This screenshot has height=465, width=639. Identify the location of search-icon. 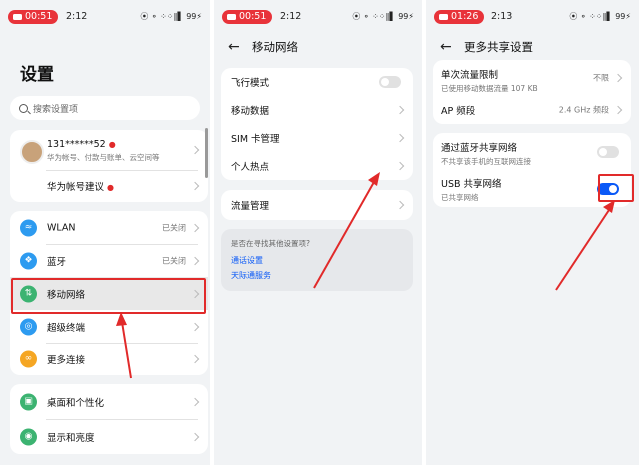
(23, 108).